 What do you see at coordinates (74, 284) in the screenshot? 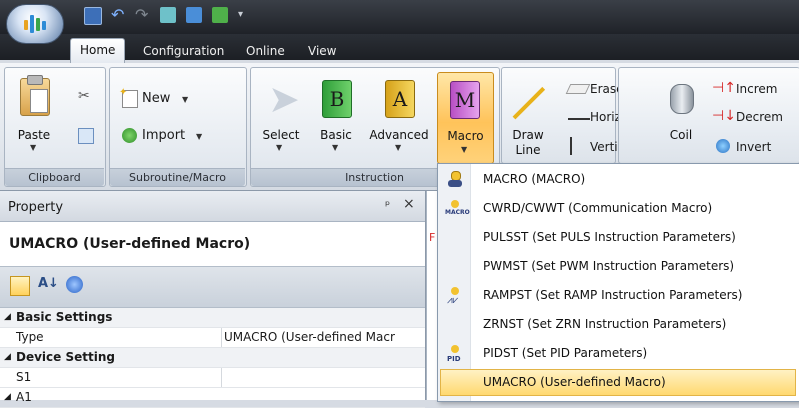
I see `property-pages-icon` at bounding box center [74, 284].